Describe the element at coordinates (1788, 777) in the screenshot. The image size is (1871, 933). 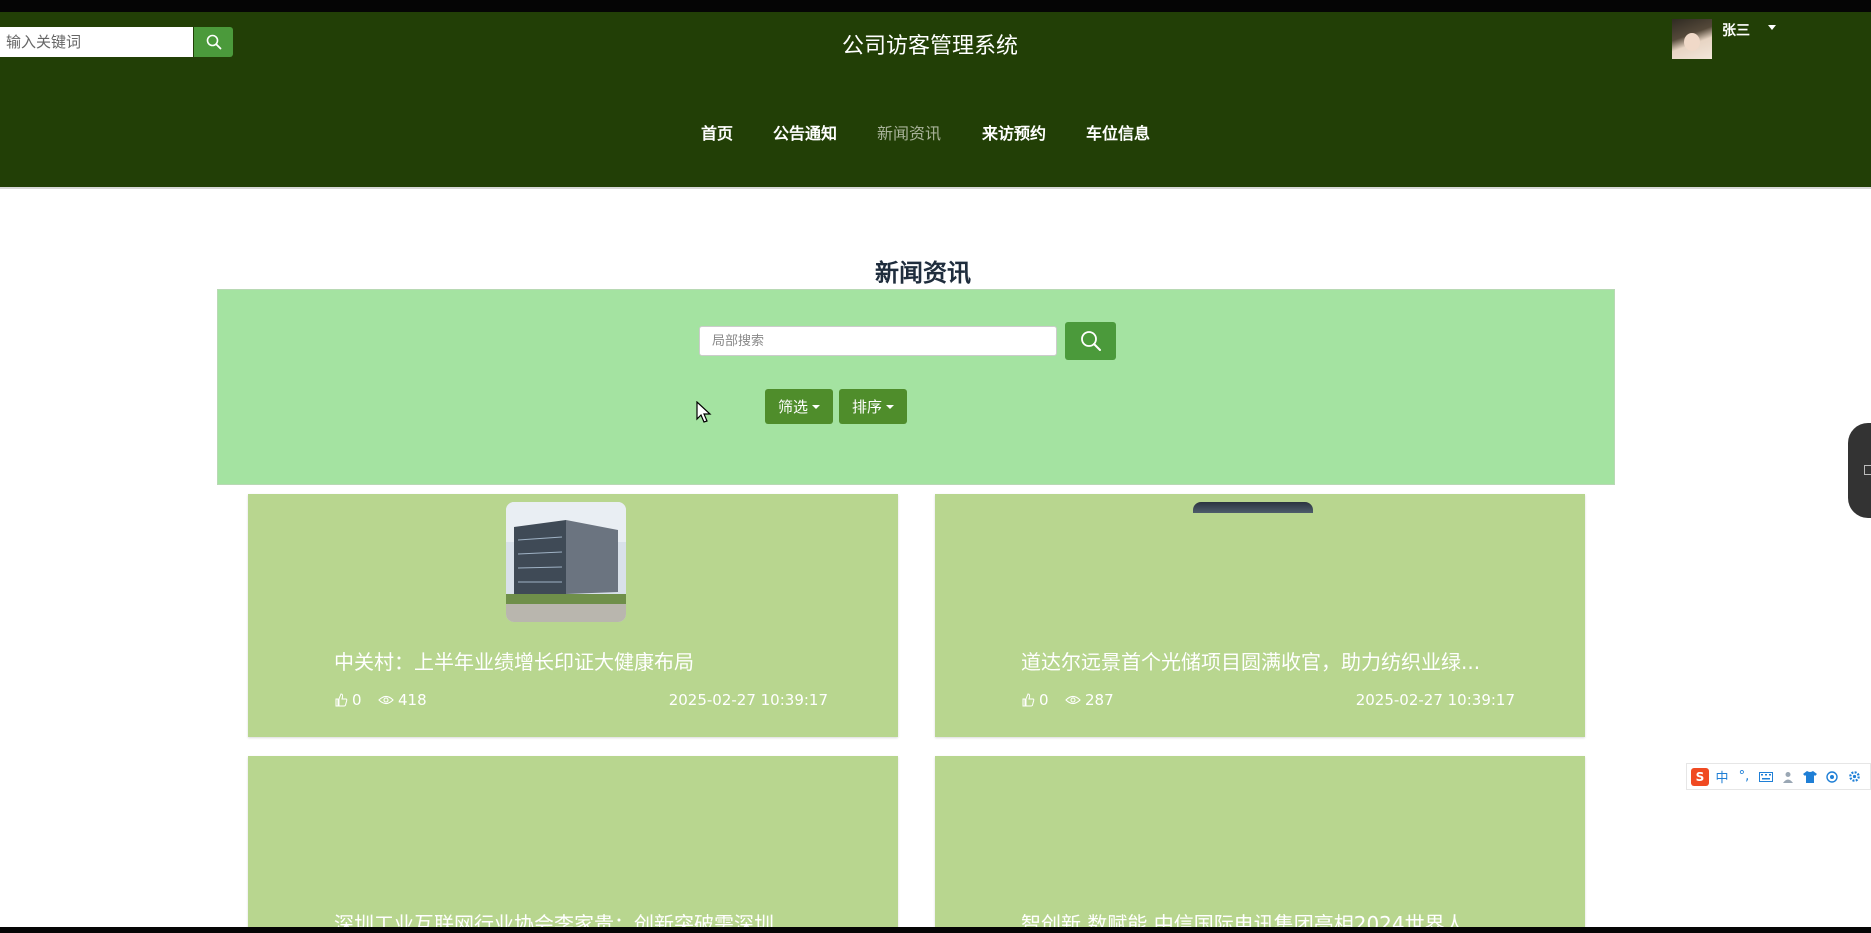
I see `user-icon` at that location.